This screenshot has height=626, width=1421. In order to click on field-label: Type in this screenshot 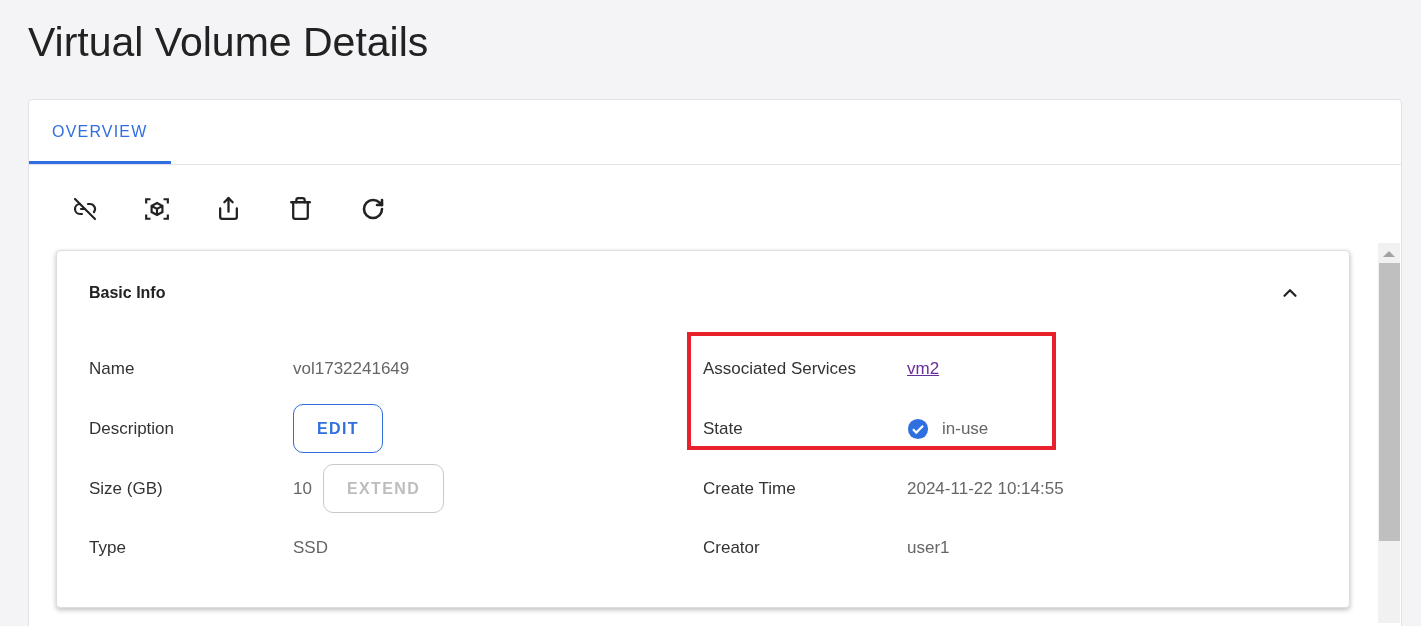, I will do `click(107, 548)`.